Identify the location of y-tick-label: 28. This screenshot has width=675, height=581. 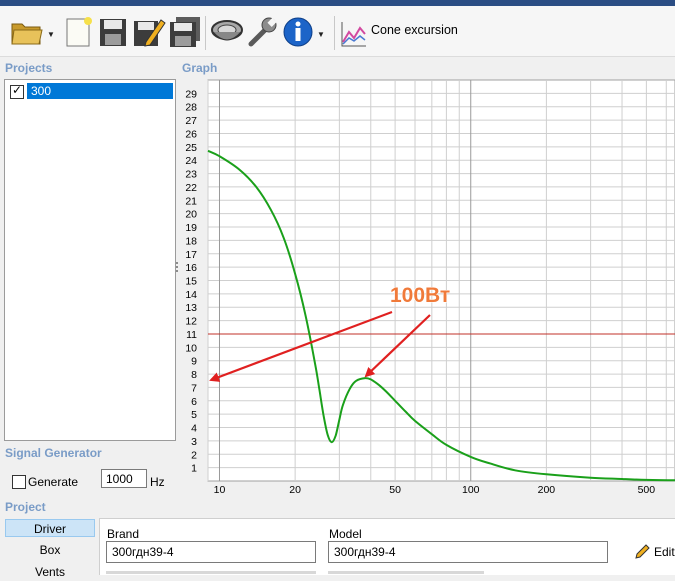
(191, 108).